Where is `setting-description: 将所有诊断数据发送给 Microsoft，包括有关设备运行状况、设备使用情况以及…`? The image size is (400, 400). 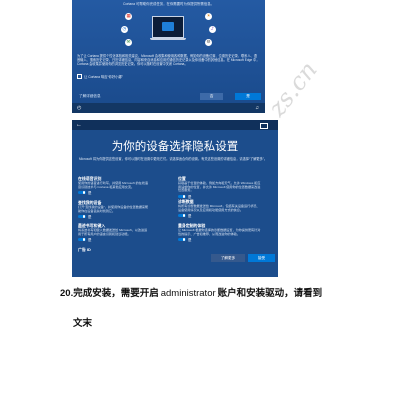
setting-description: 将所有诊断数据发送给 Microsoft，包括有关设备运行状况、设备使用情况以及… is located at coordinates (219, 207).